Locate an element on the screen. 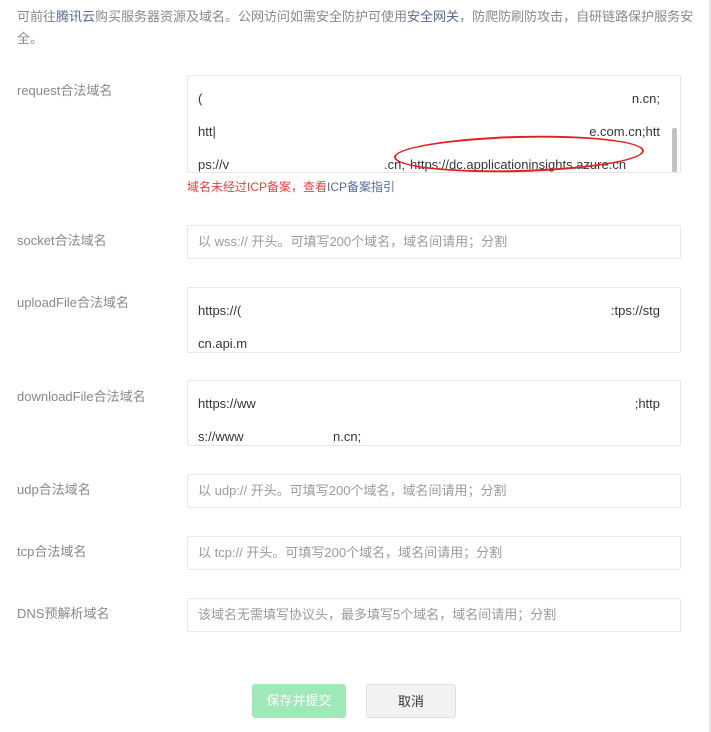 The width and height of the screenshot is (711, 732). request-line-1: ( n.cn; is located at coordinates (434, 98).